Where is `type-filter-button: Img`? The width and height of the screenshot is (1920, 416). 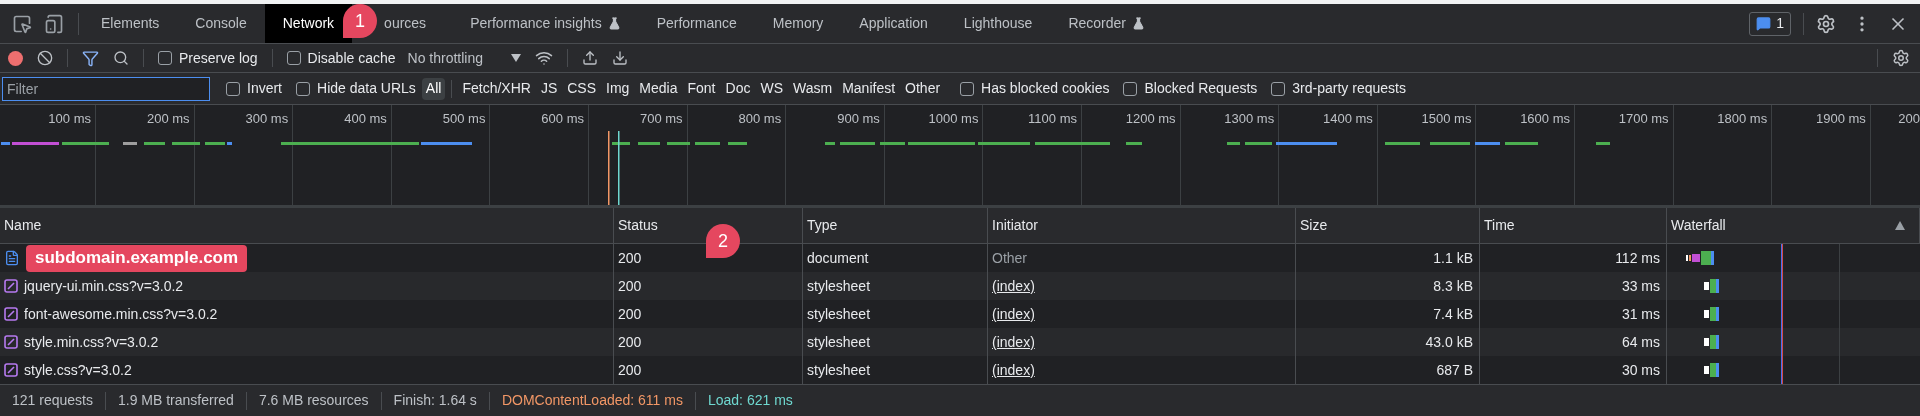 type-filter-button: Img is located at coordinates (618, 88).